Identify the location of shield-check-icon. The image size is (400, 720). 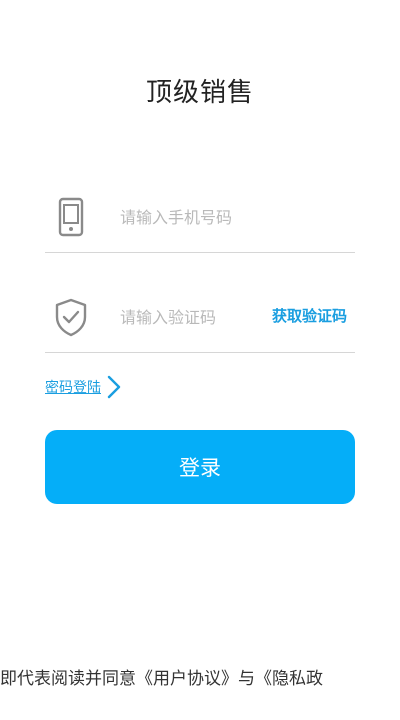
(71, 317).